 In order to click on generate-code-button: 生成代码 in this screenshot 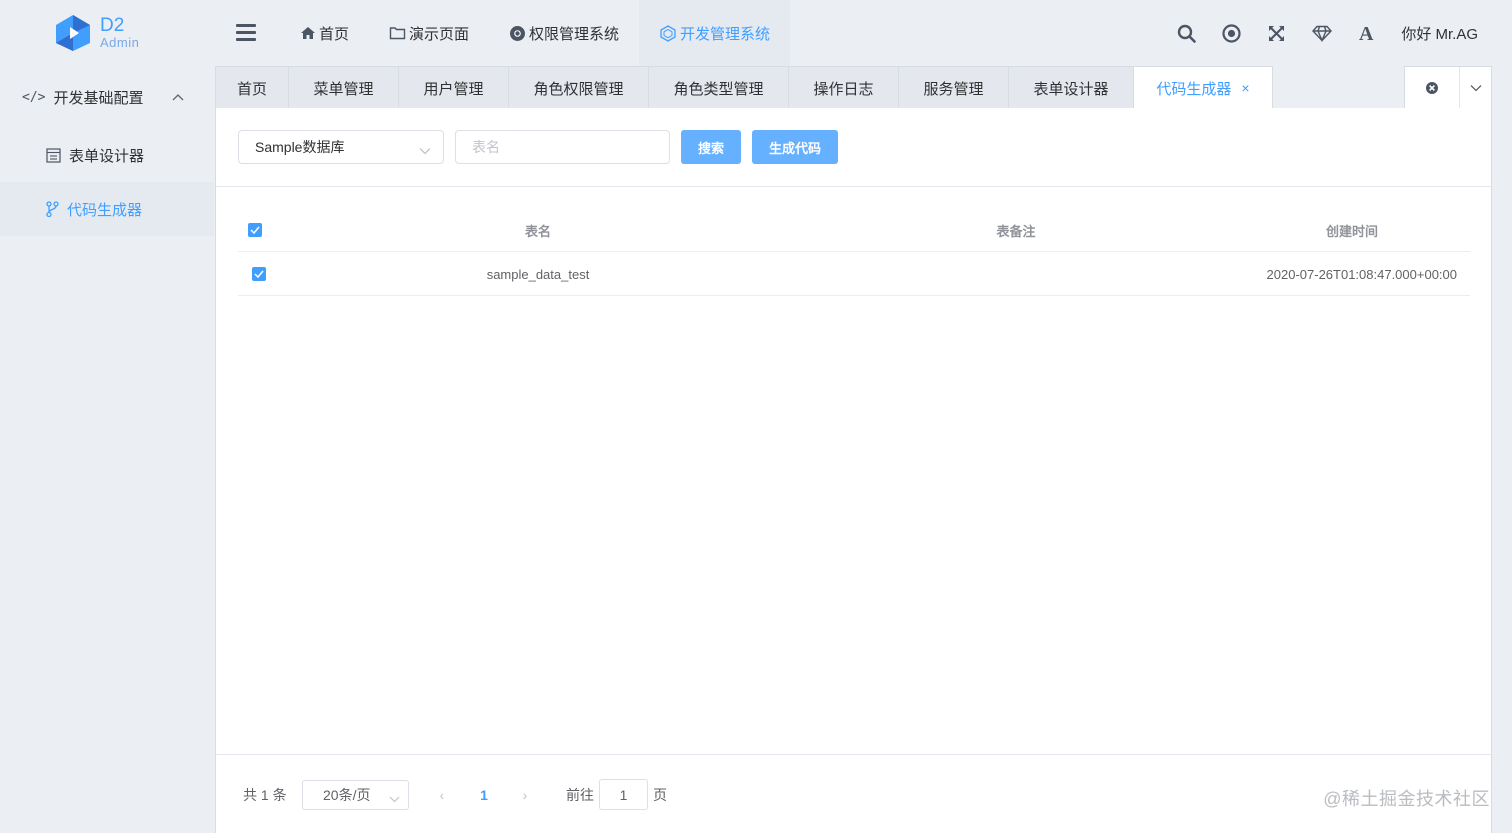, I will do `click(795, 147)`.